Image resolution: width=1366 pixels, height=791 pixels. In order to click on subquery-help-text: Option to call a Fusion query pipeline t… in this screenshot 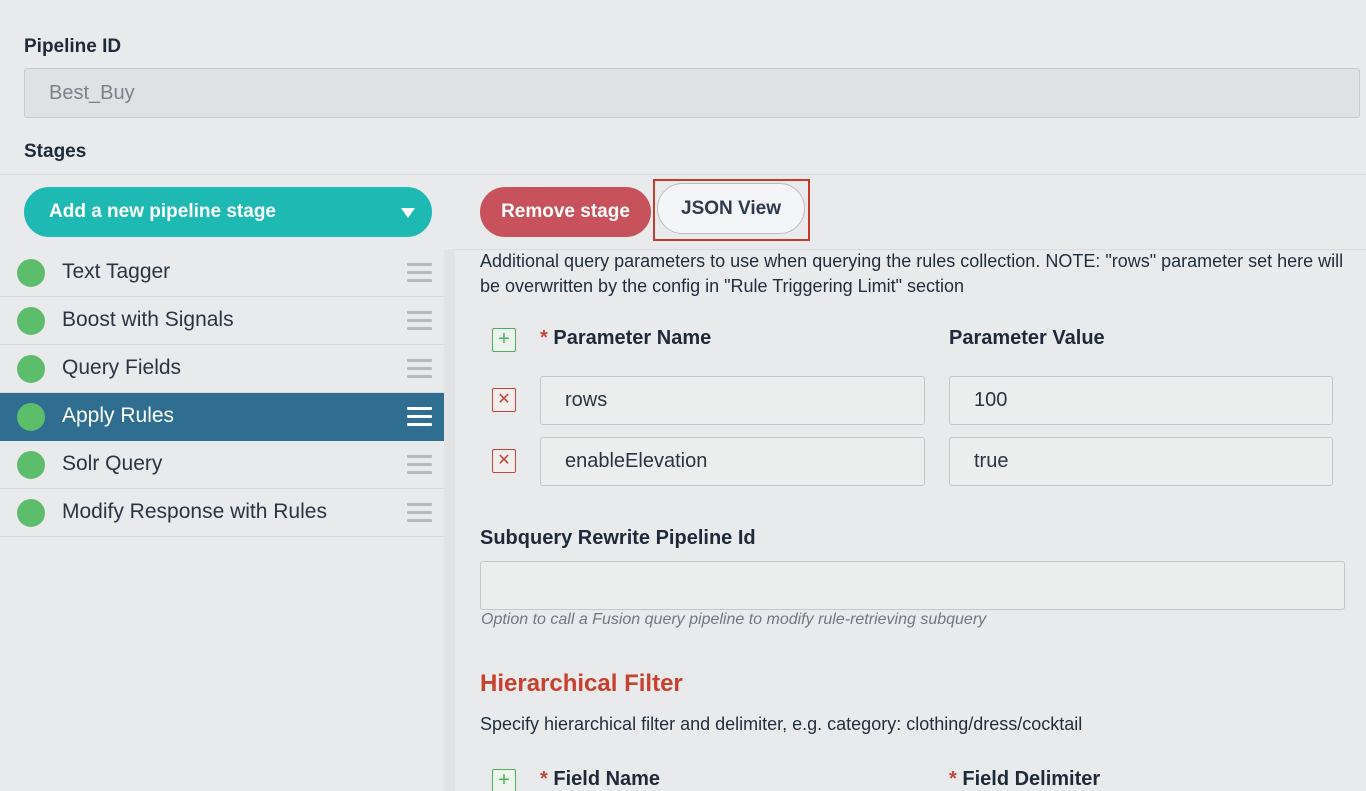, I will do `click(734, 619)`.